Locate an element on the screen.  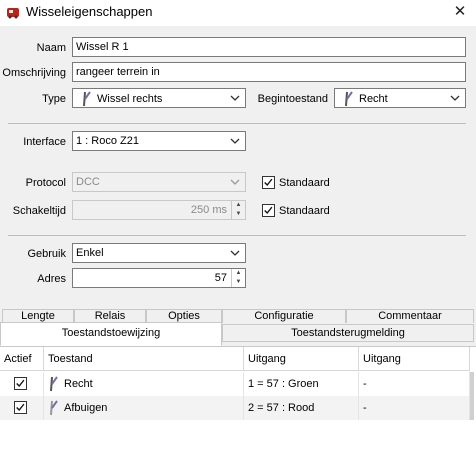
toestand-cell: Afbuigen is located at coordinates (144, 408).